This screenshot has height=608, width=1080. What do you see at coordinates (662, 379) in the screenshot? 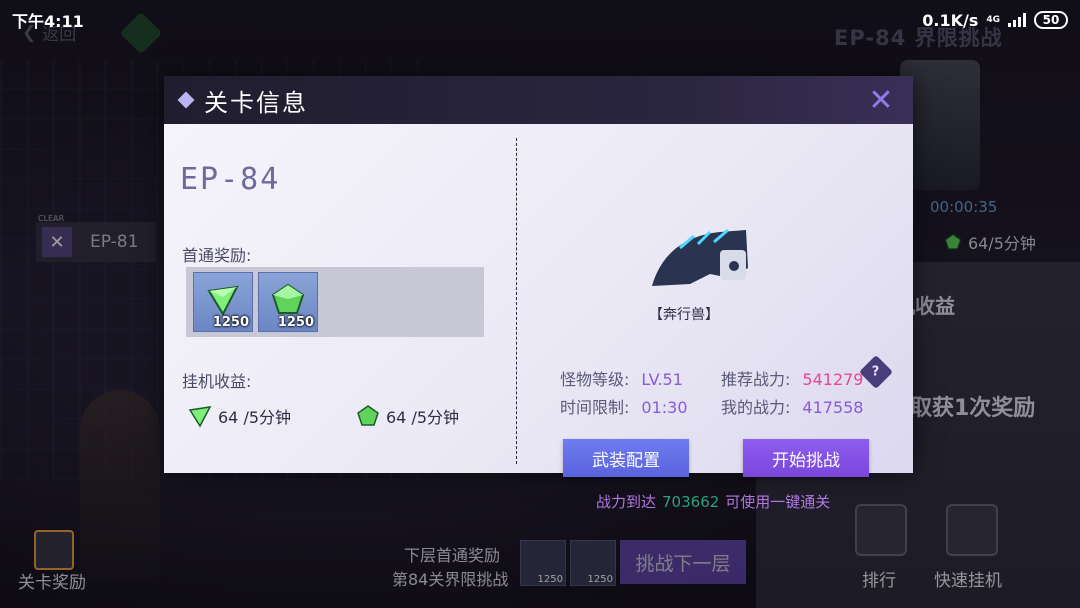
I see `monster-level-value: LV.51` at bounding box center [662, 379].